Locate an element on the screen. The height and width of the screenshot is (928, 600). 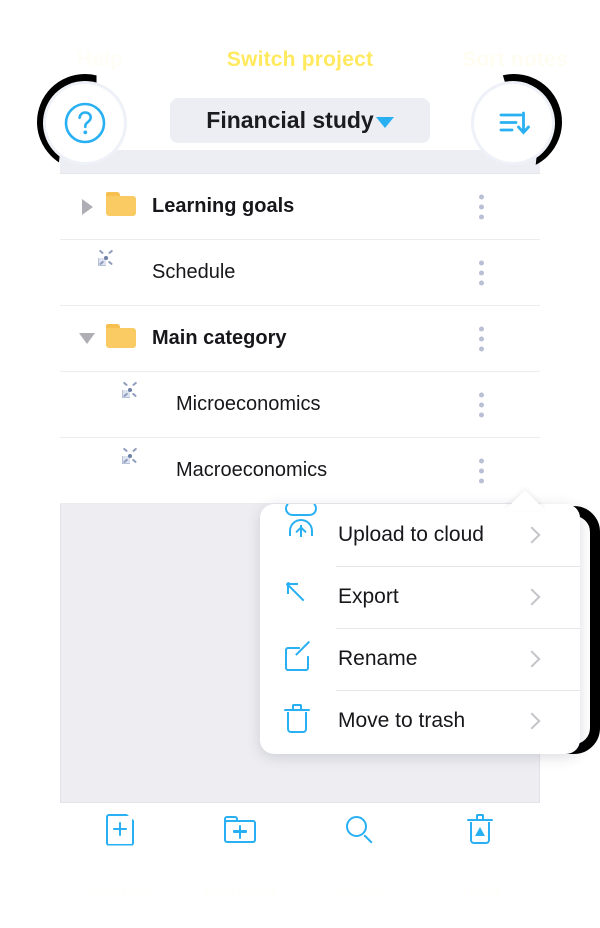
annotation-caption-sort: Sort notes is located at coordinates (515, 59).